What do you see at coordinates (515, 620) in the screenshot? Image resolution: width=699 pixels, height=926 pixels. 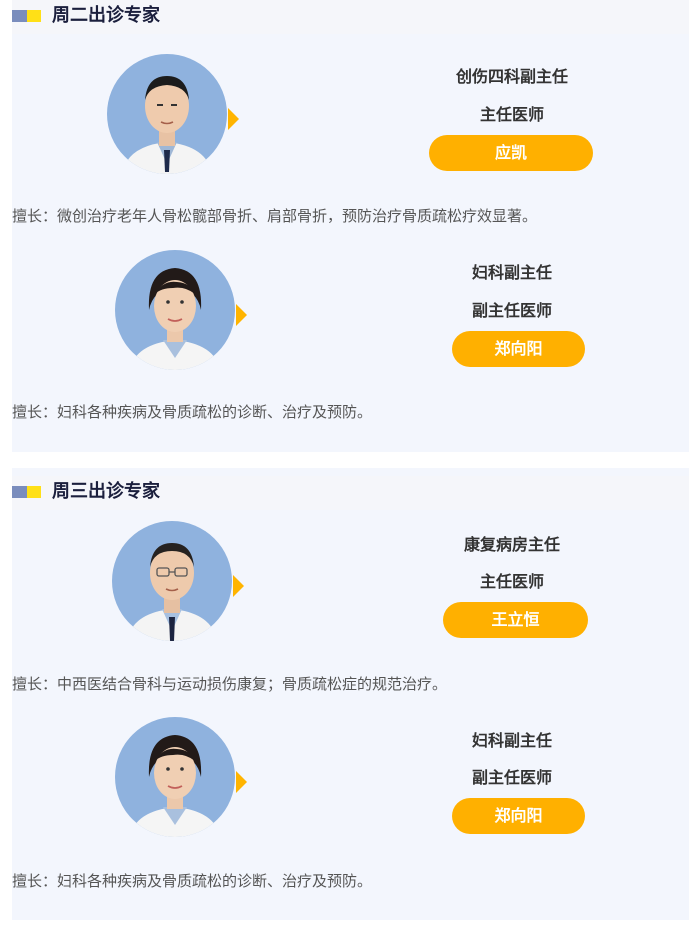 I see `doctor-name-button: 王立恒` at bounding box center [515, 620].